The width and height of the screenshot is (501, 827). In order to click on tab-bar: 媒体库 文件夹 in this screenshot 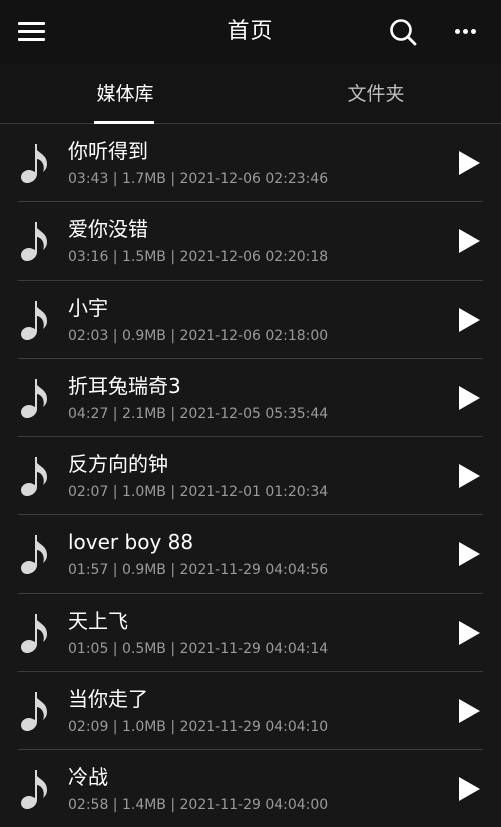, I will do `click(250, 94)`.